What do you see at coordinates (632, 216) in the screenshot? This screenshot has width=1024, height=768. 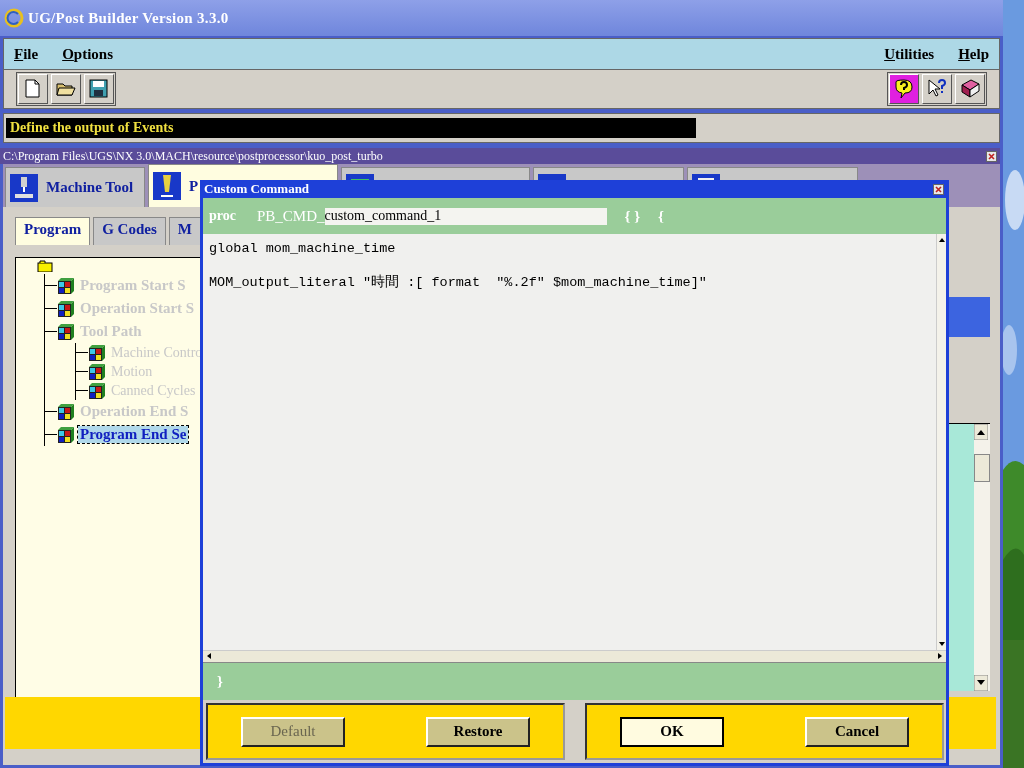 I see `args-braces: { }` at bounding box center [632, 216].